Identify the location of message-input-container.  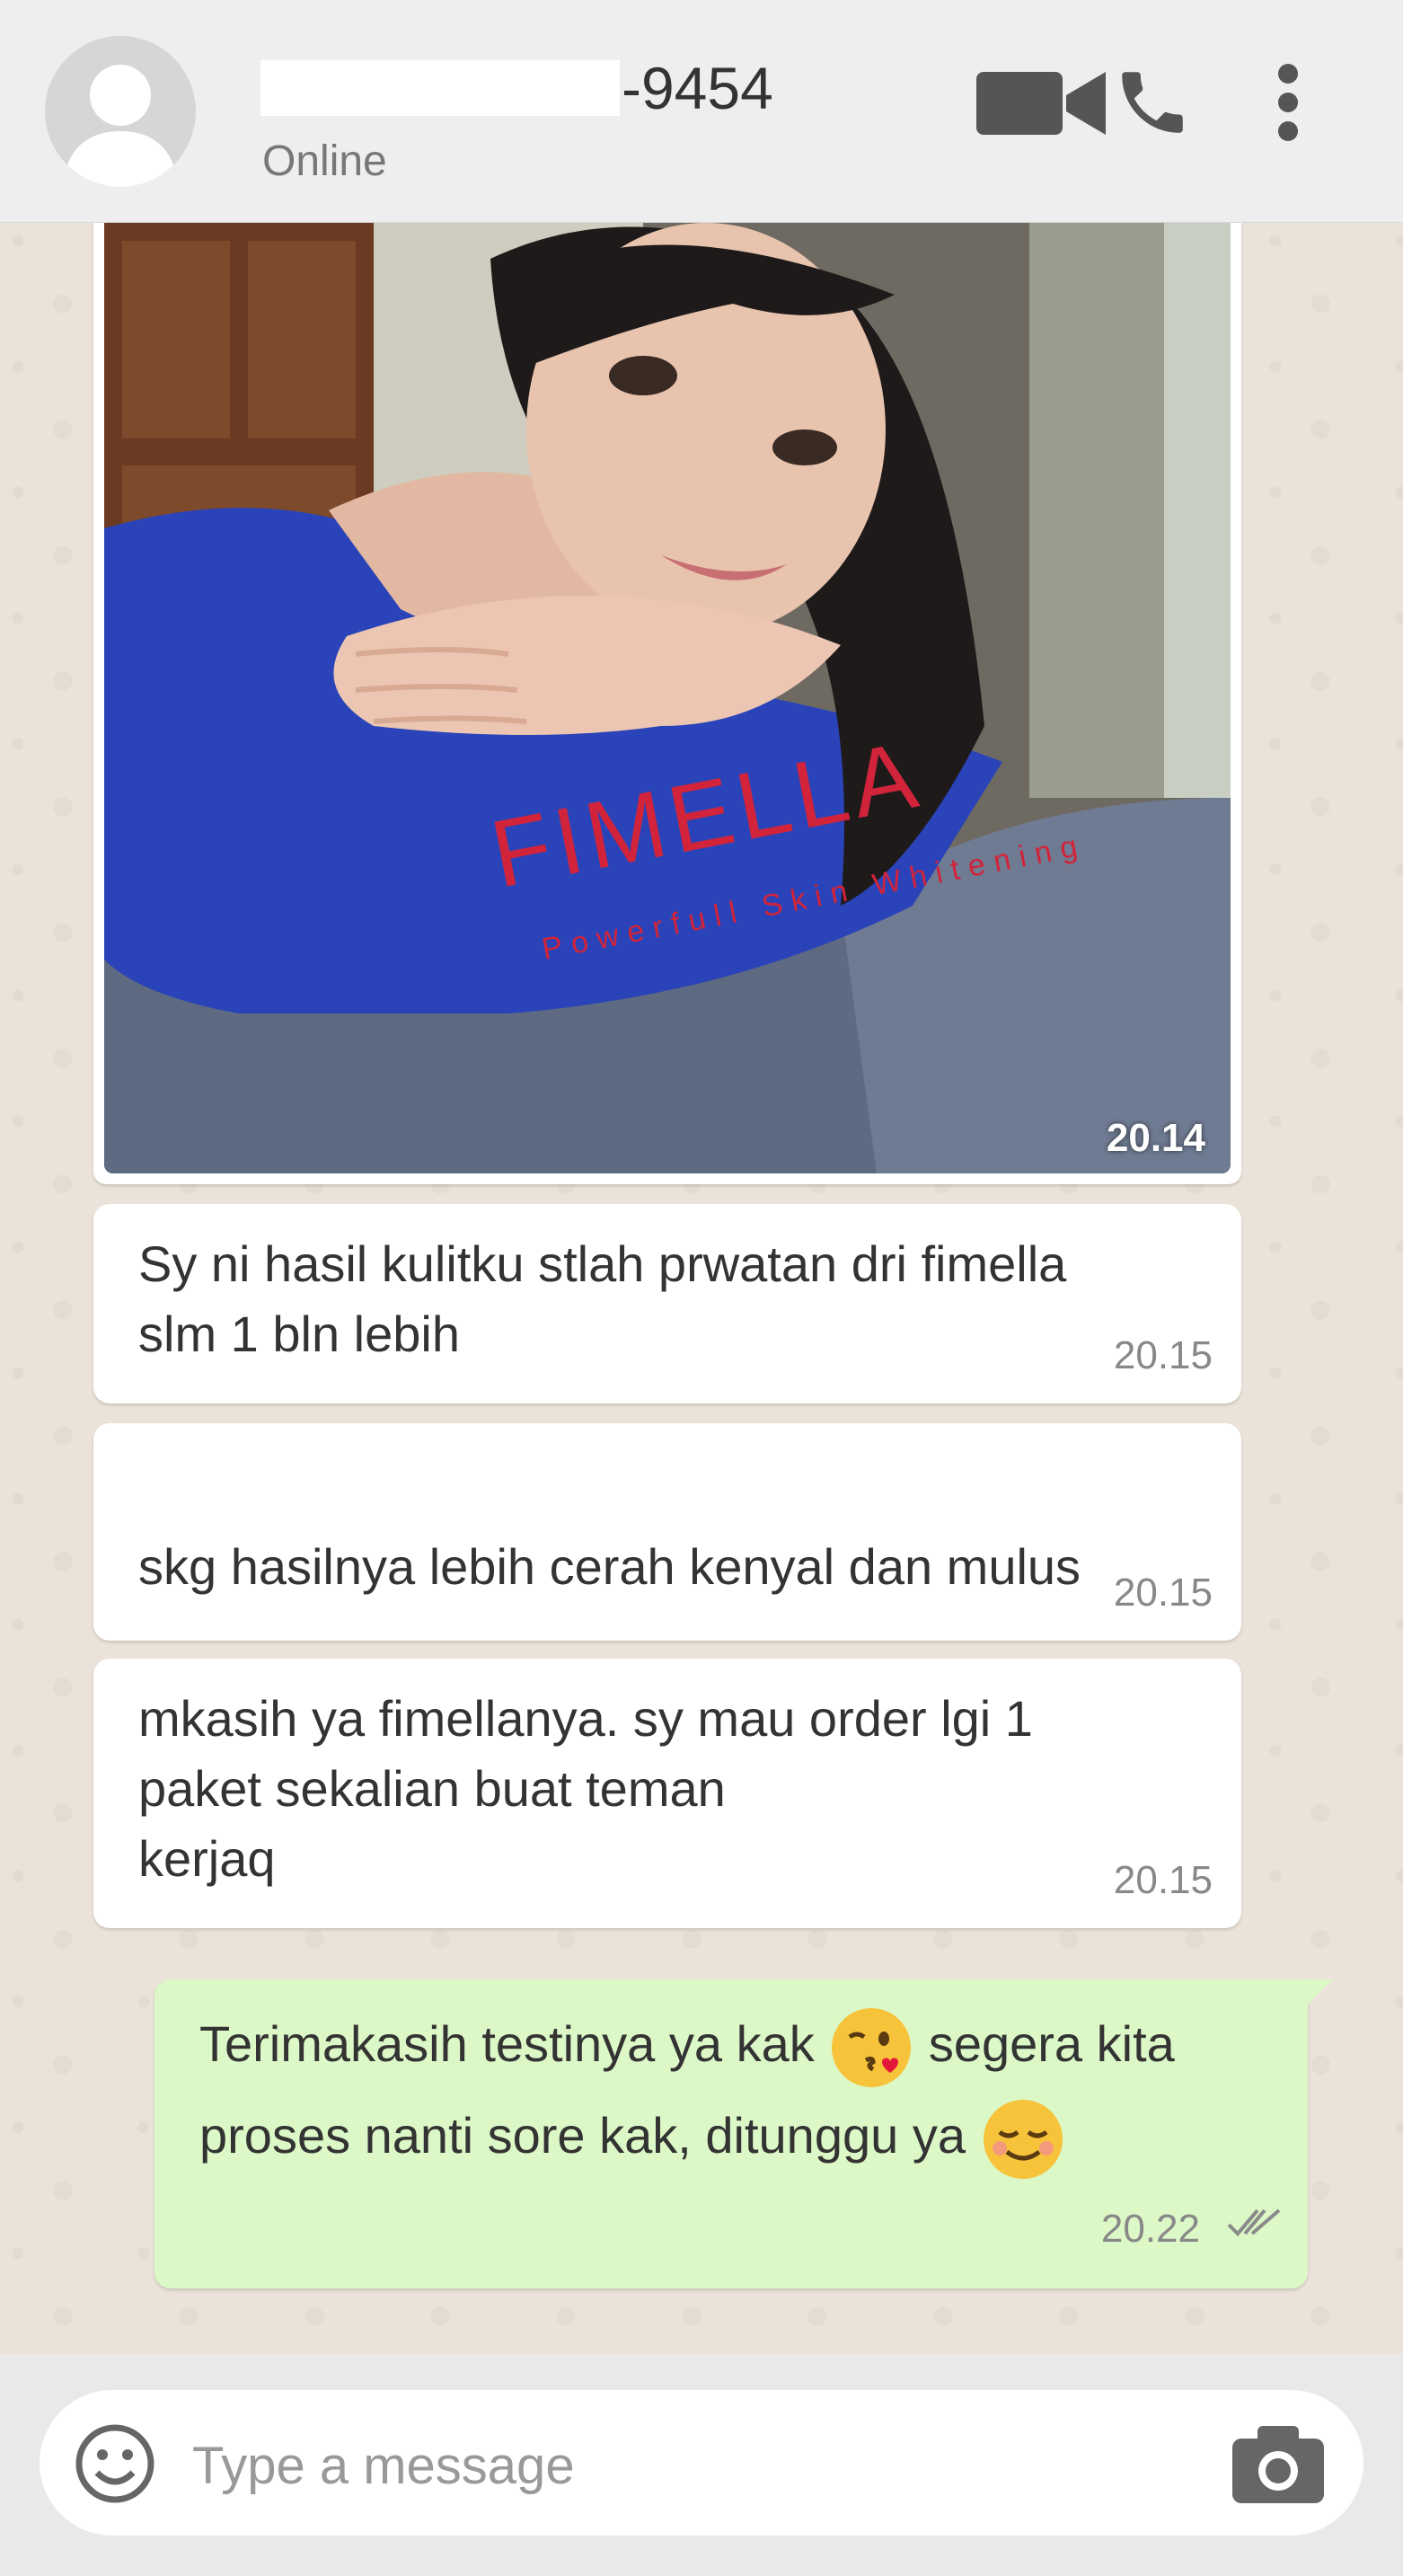
(702, 2463).